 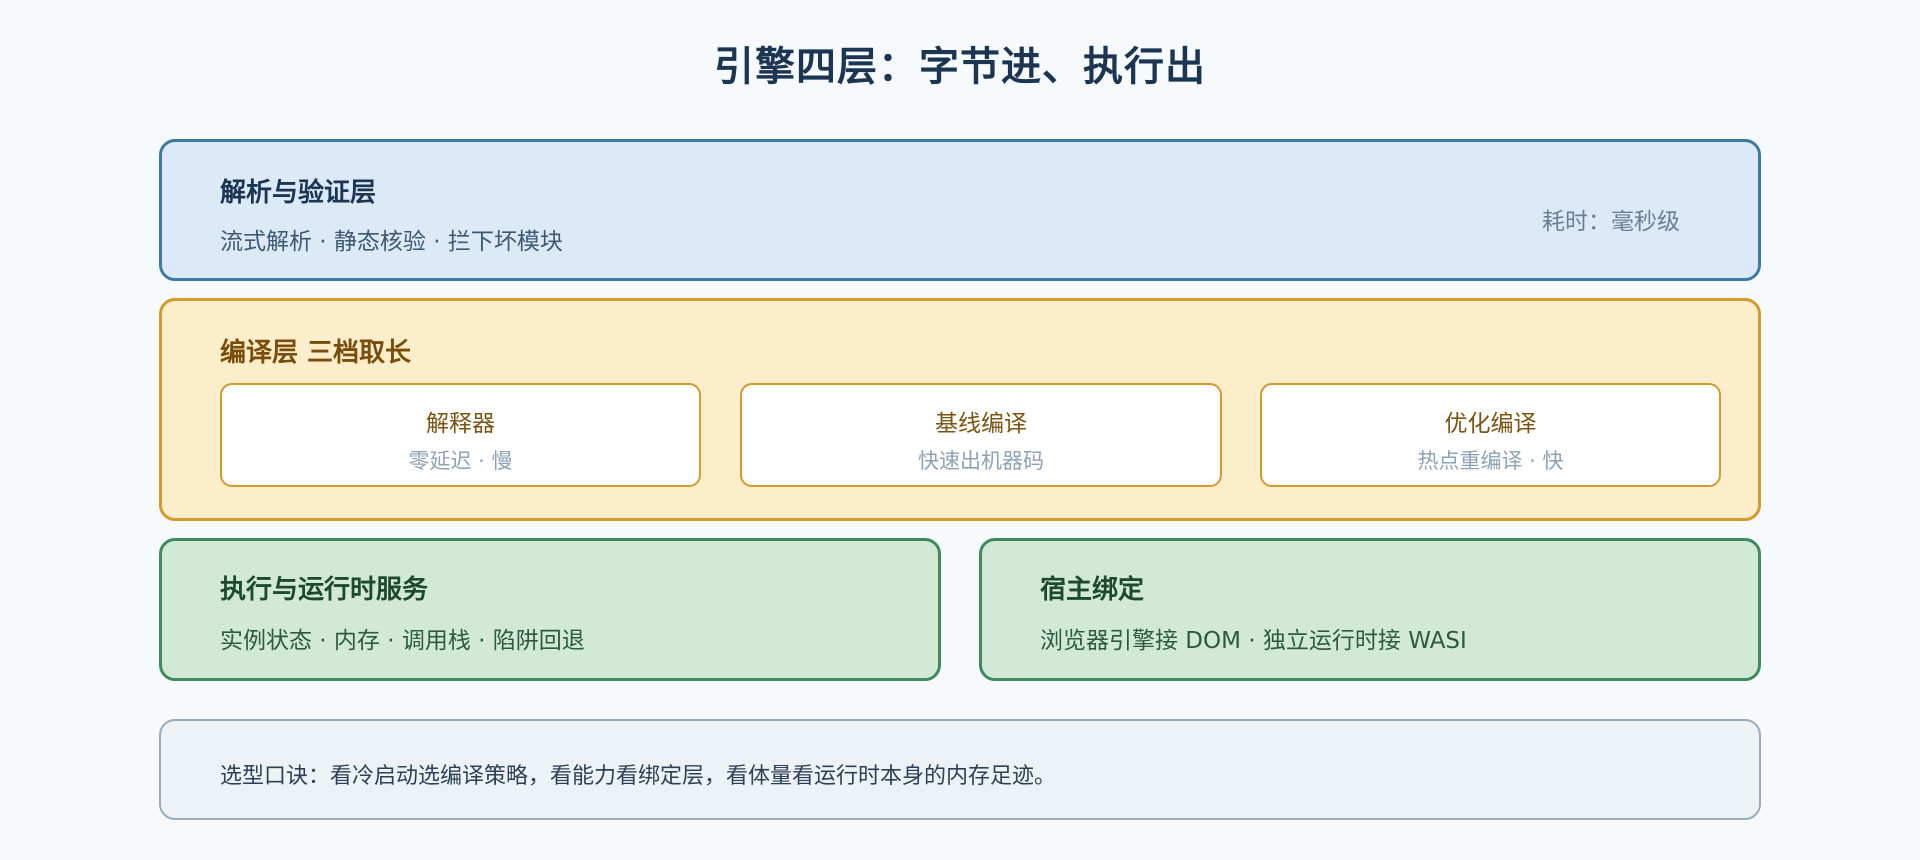 What do you see at coordinates (460, 461) in the screenshot?
I see `tier-desc: 零延迟 · 慢` at bounding box center [460, 461].